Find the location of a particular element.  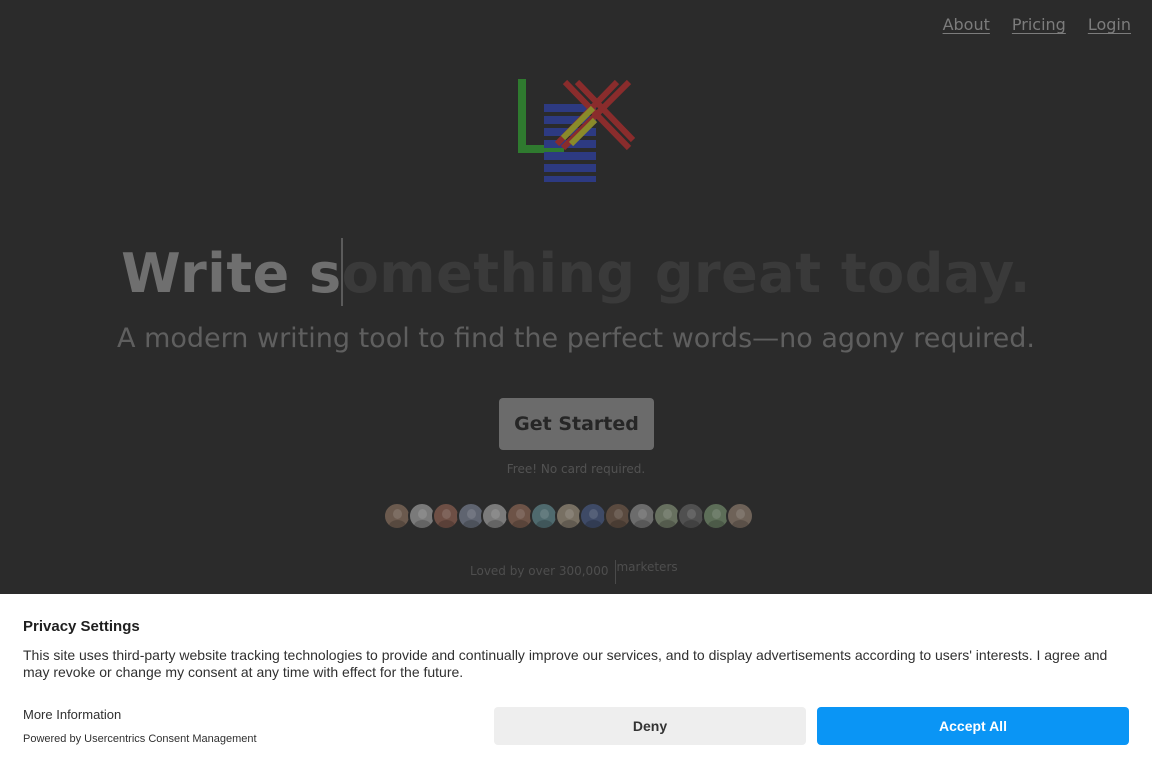

social-proof: Loved by over 300,000 marketers is located at coordinates (574, 572).